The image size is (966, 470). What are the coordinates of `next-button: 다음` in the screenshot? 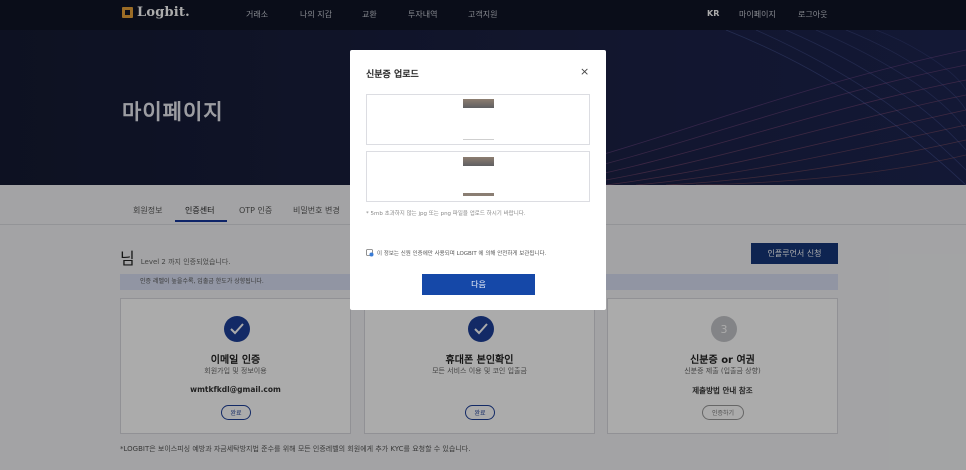 It's located at (478, 284).